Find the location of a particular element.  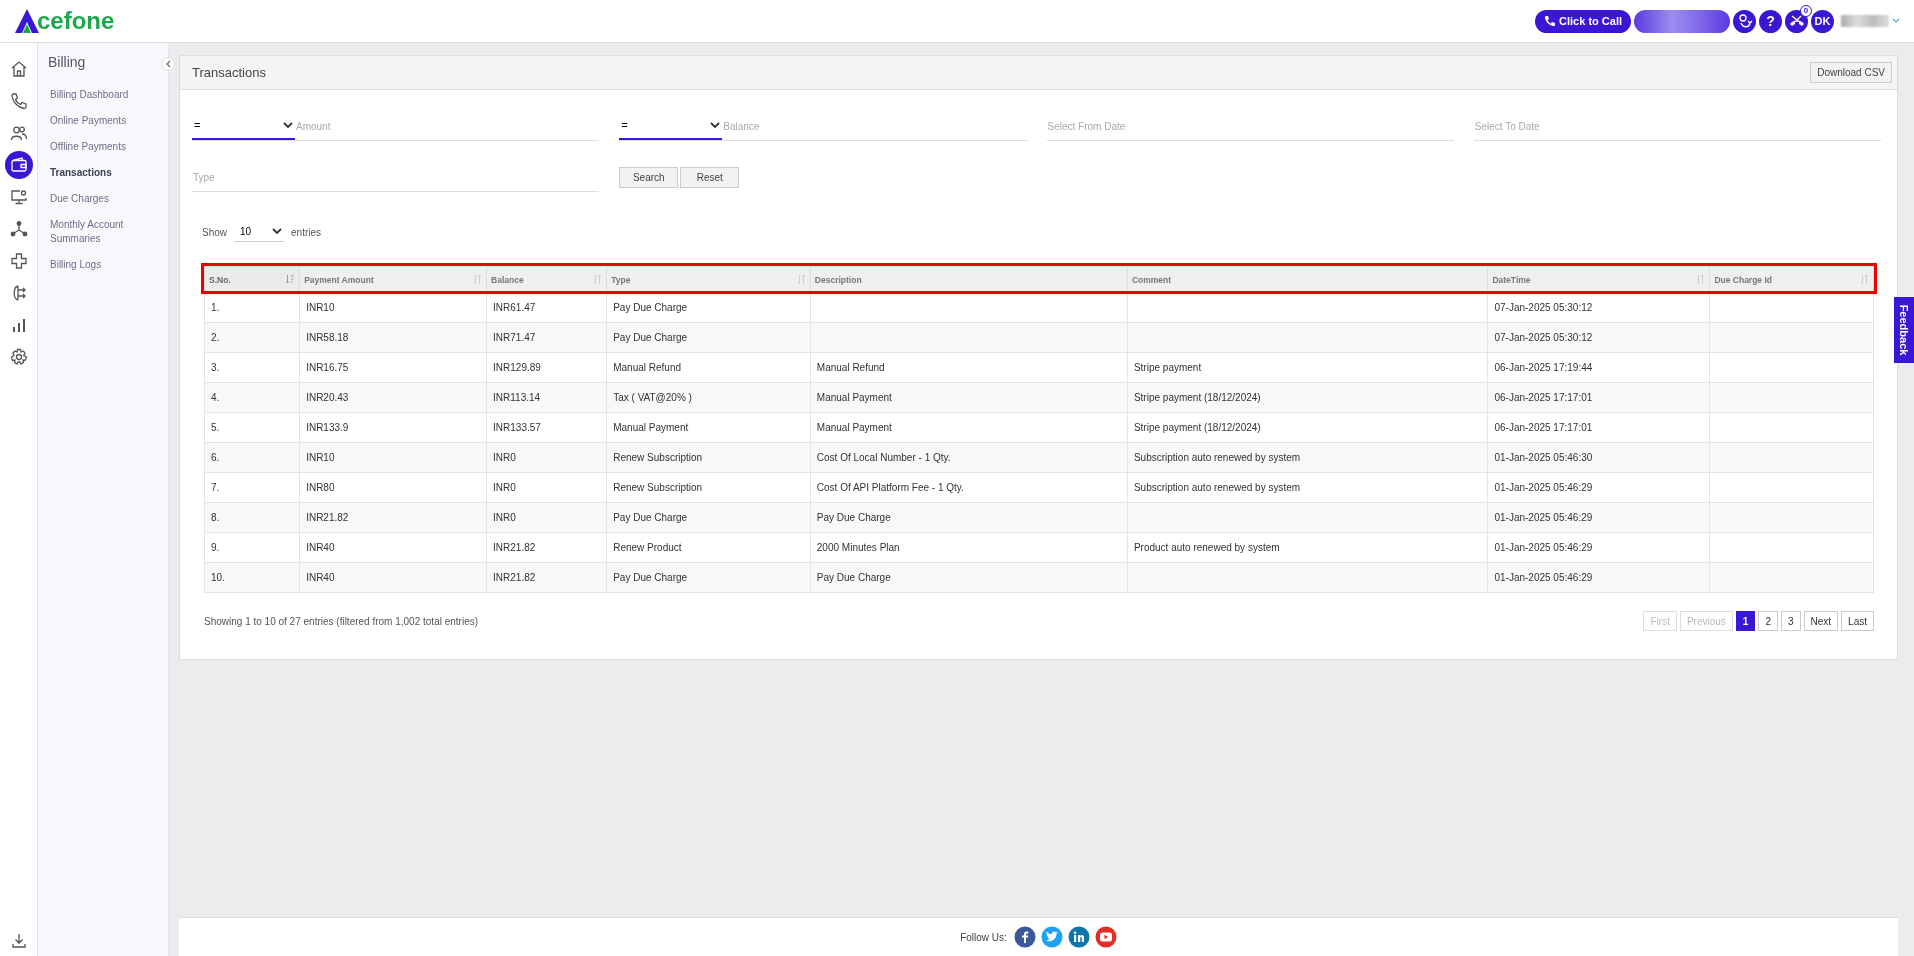

feedback-tab: Feedback is located at coordinates (1904, 330).